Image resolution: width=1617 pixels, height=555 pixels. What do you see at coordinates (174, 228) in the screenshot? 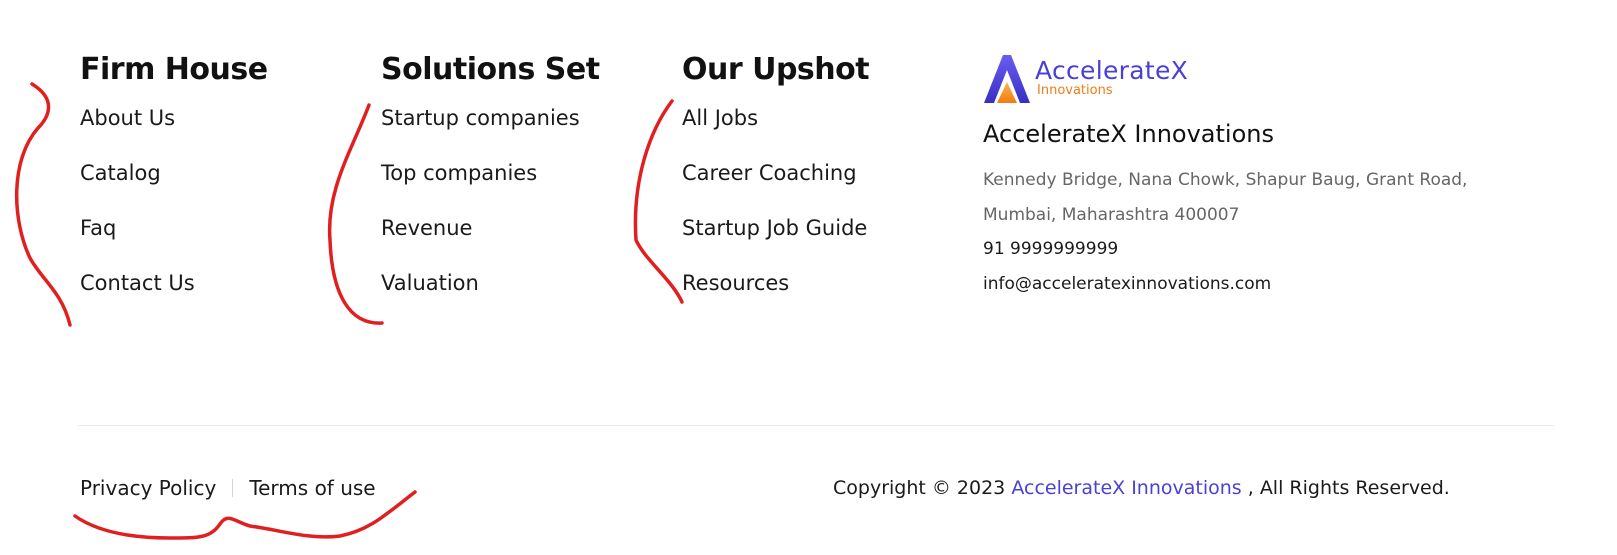
I see `link-faq: Faq` at bounding box center [174, 228].